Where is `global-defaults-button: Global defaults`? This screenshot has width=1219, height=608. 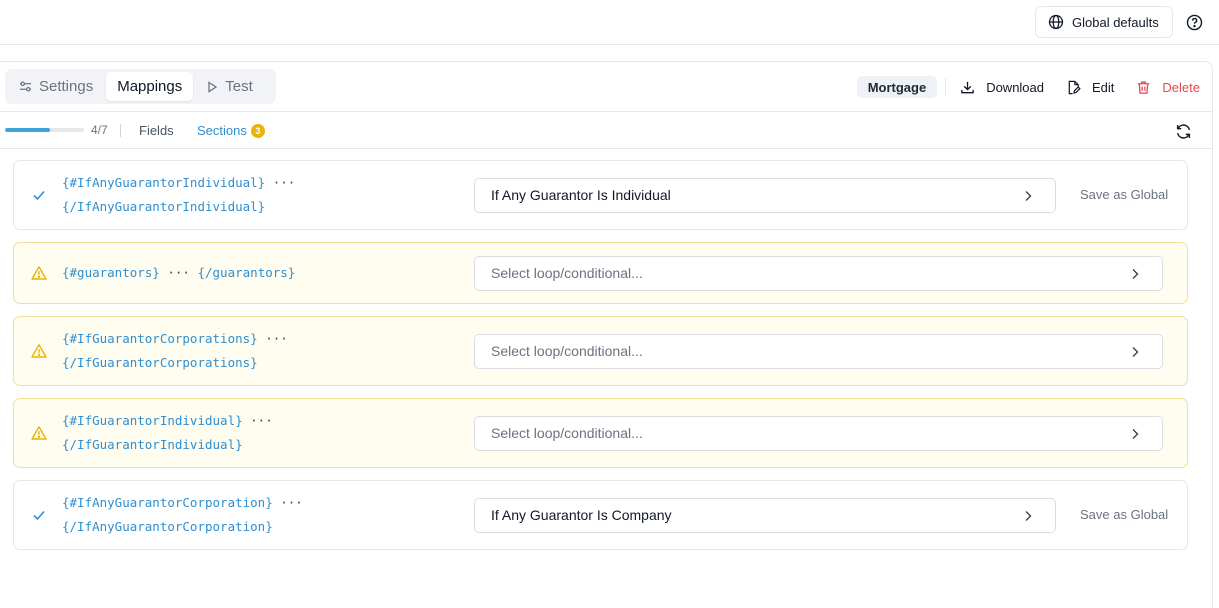
global-defaults-button: Global defaults is located at coordinates (1104, 22).